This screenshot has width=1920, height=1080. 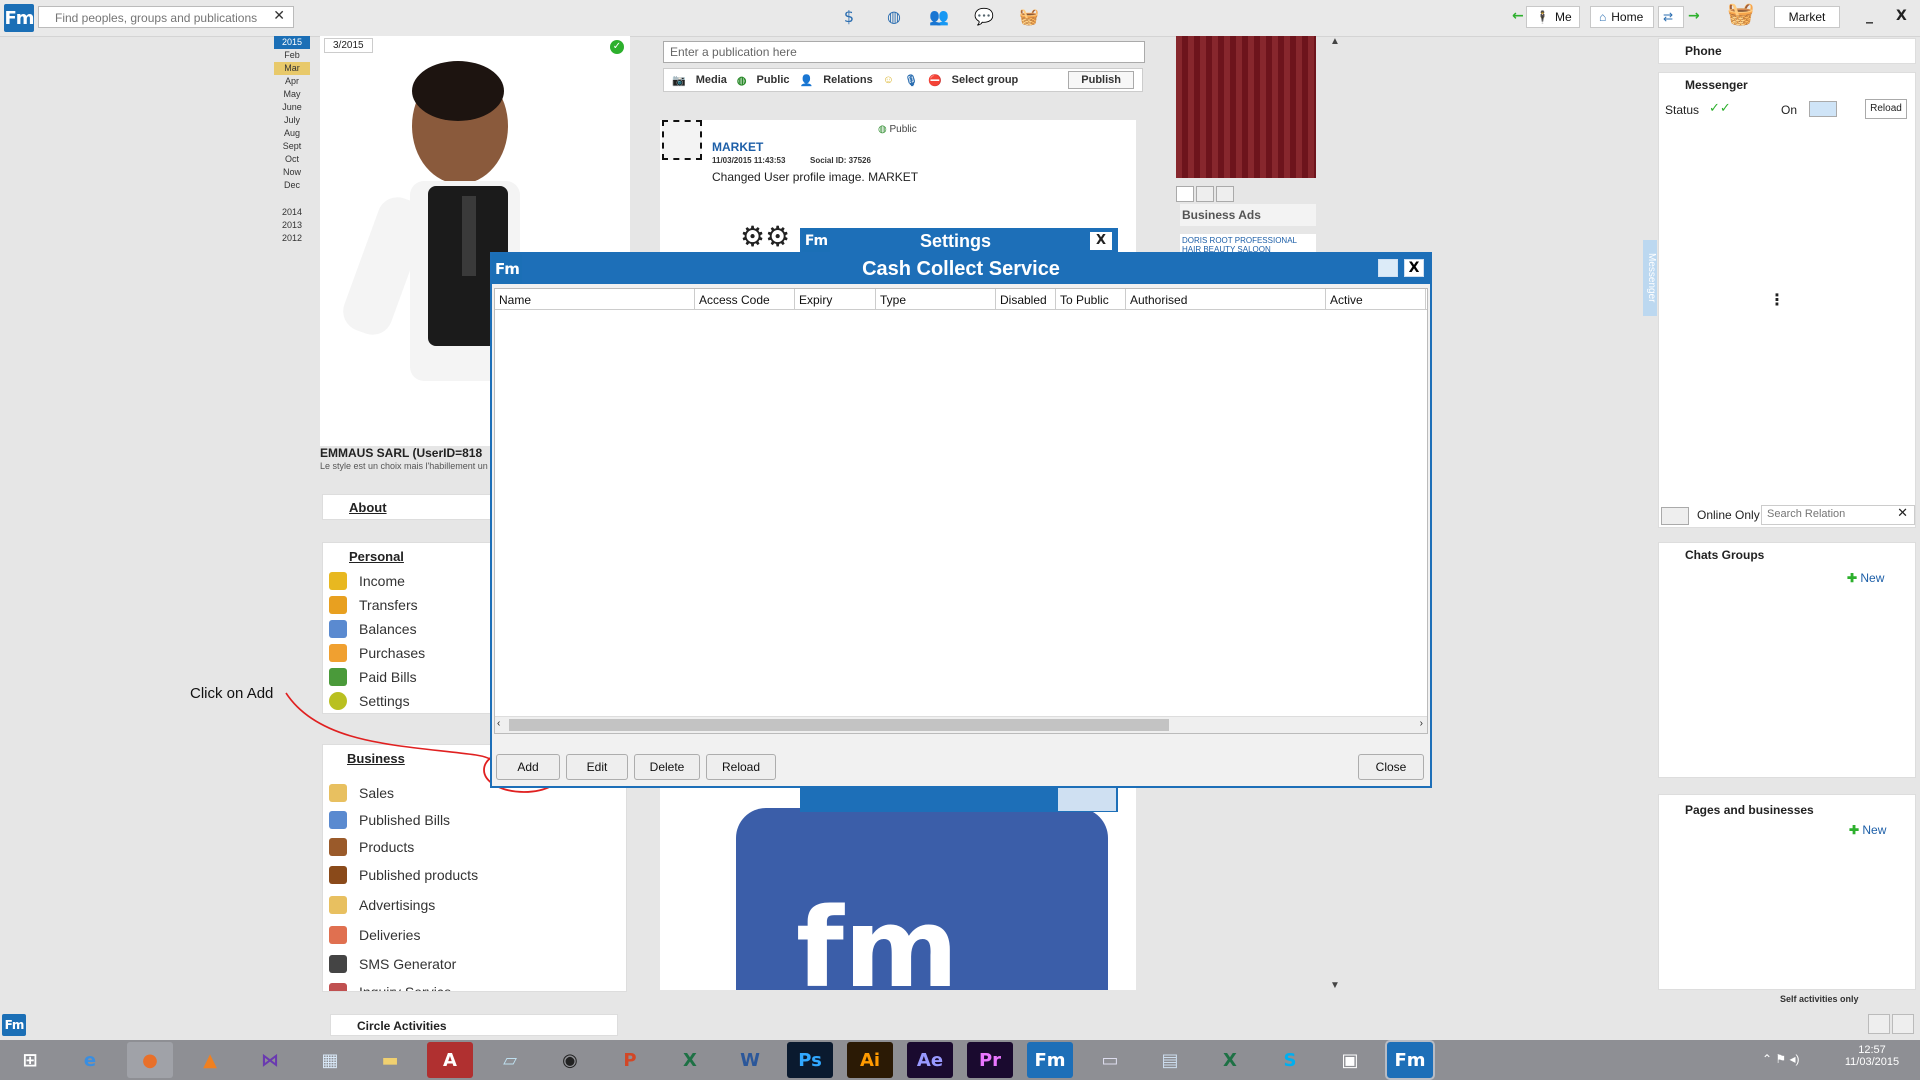 What do you see at coordinates (1410, 1060) in the screenshot?
I see `fm-app-2-icon: Fm` at bounding box center [1410, 1060].